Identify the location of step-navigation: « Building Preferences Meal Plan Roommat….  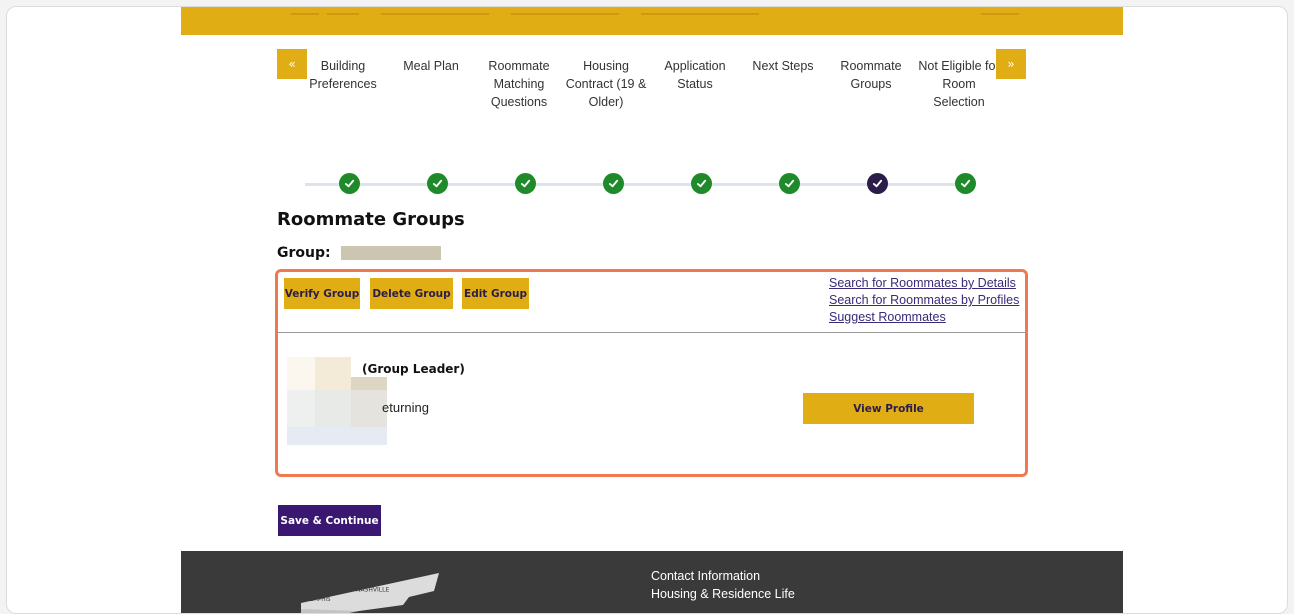
(652, 89).